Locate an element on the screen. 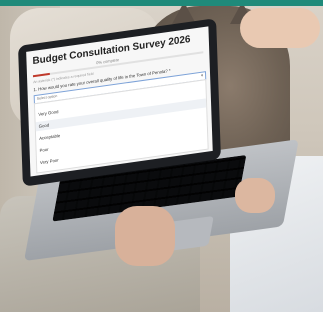 The width and height of the screenshot is (323, 312). progress-fill is located at coordinates (41, 75).